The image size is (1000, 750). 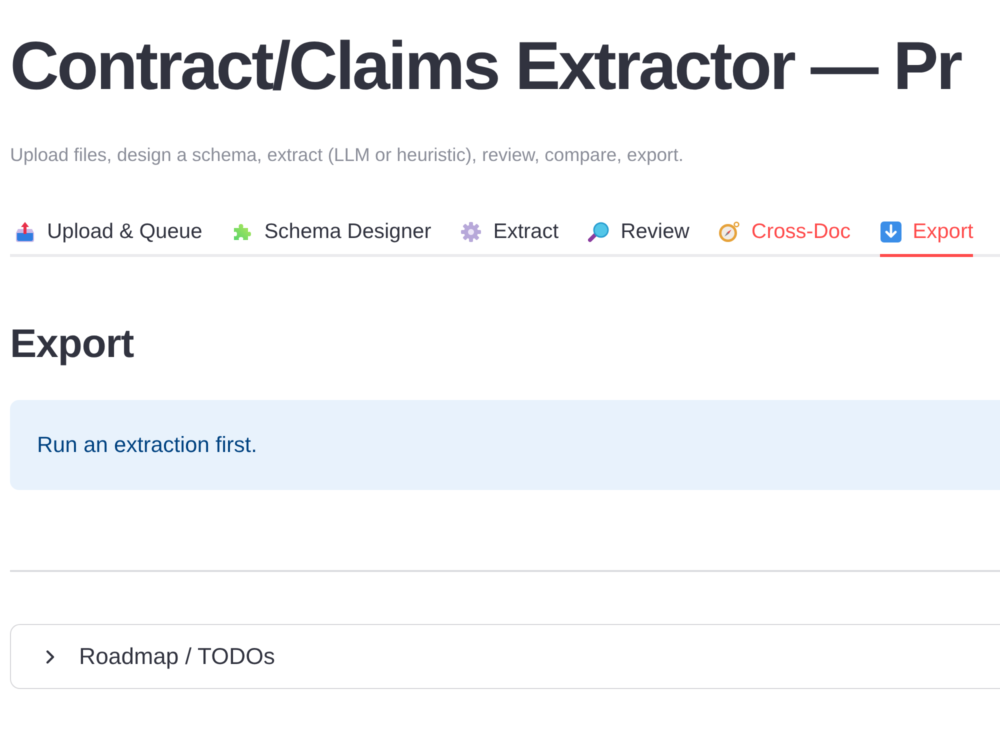 I want to click on tab: Review, so click(x=639, y=235).